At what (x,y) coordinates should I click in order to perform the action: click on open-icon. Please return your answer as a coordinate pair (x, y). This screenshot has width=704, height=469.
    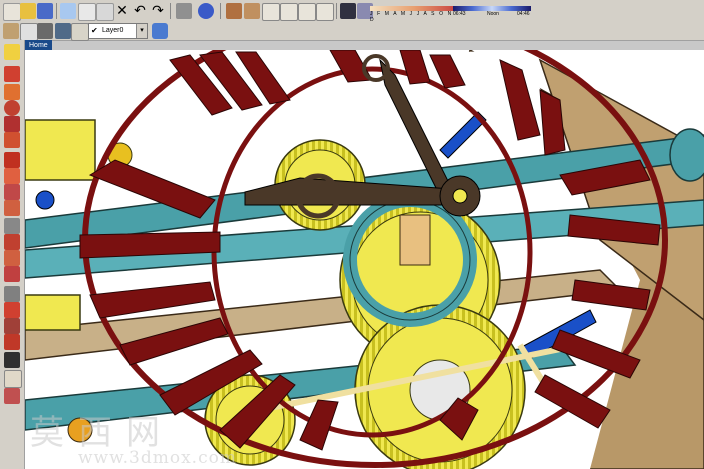
    Looking at the image, I should click on (28, 11).